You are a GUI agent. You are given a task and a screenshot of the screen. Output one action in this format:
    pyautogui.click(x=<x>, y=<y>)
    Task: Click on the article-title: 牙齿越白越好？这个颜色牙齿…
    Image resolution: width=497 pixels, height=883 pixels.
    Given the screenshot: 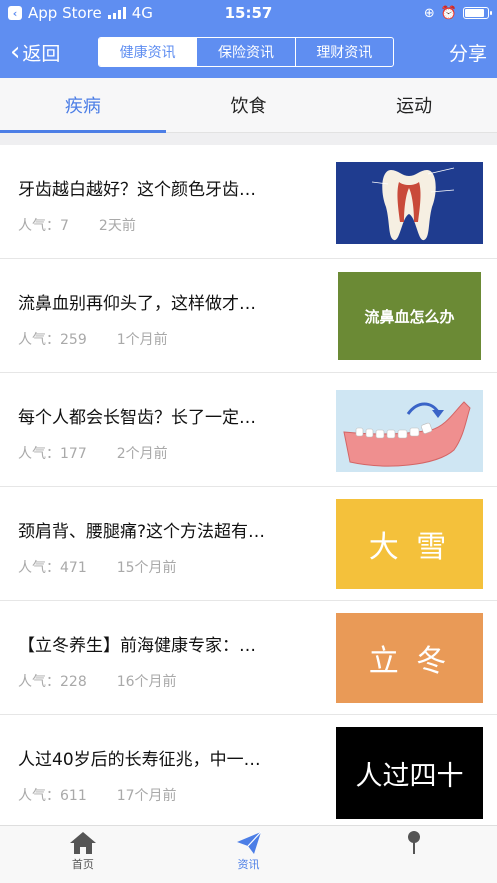 What is the action you would take?
    pyautogui.click(x=137, y=190)
    